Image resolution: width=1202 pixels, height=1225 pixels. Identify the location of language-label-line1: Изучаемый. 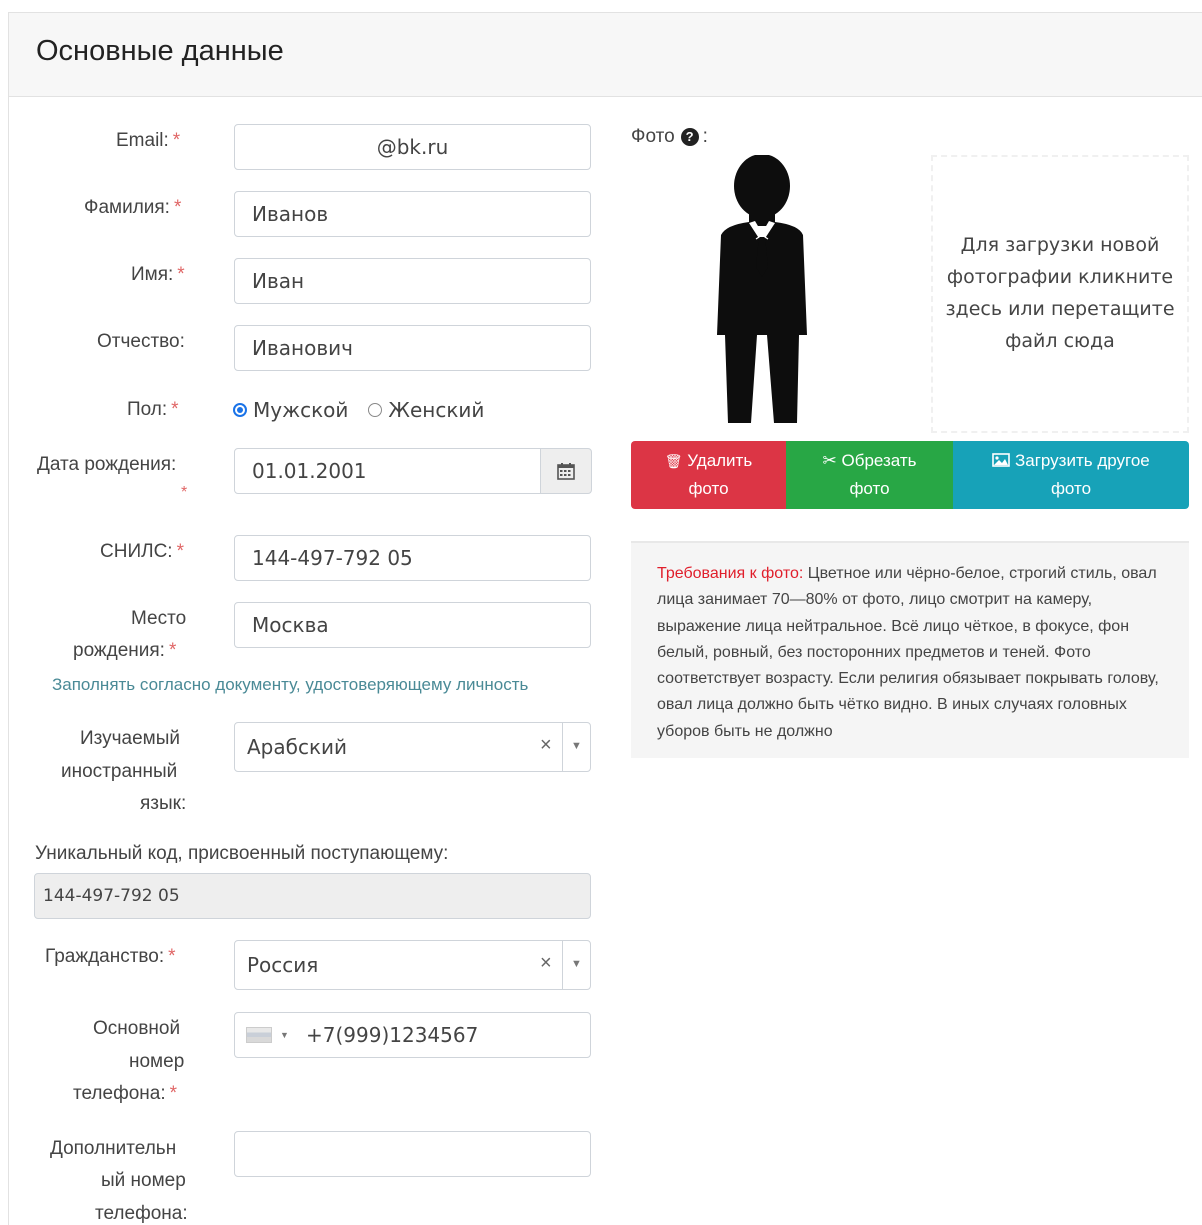
(130, 738).